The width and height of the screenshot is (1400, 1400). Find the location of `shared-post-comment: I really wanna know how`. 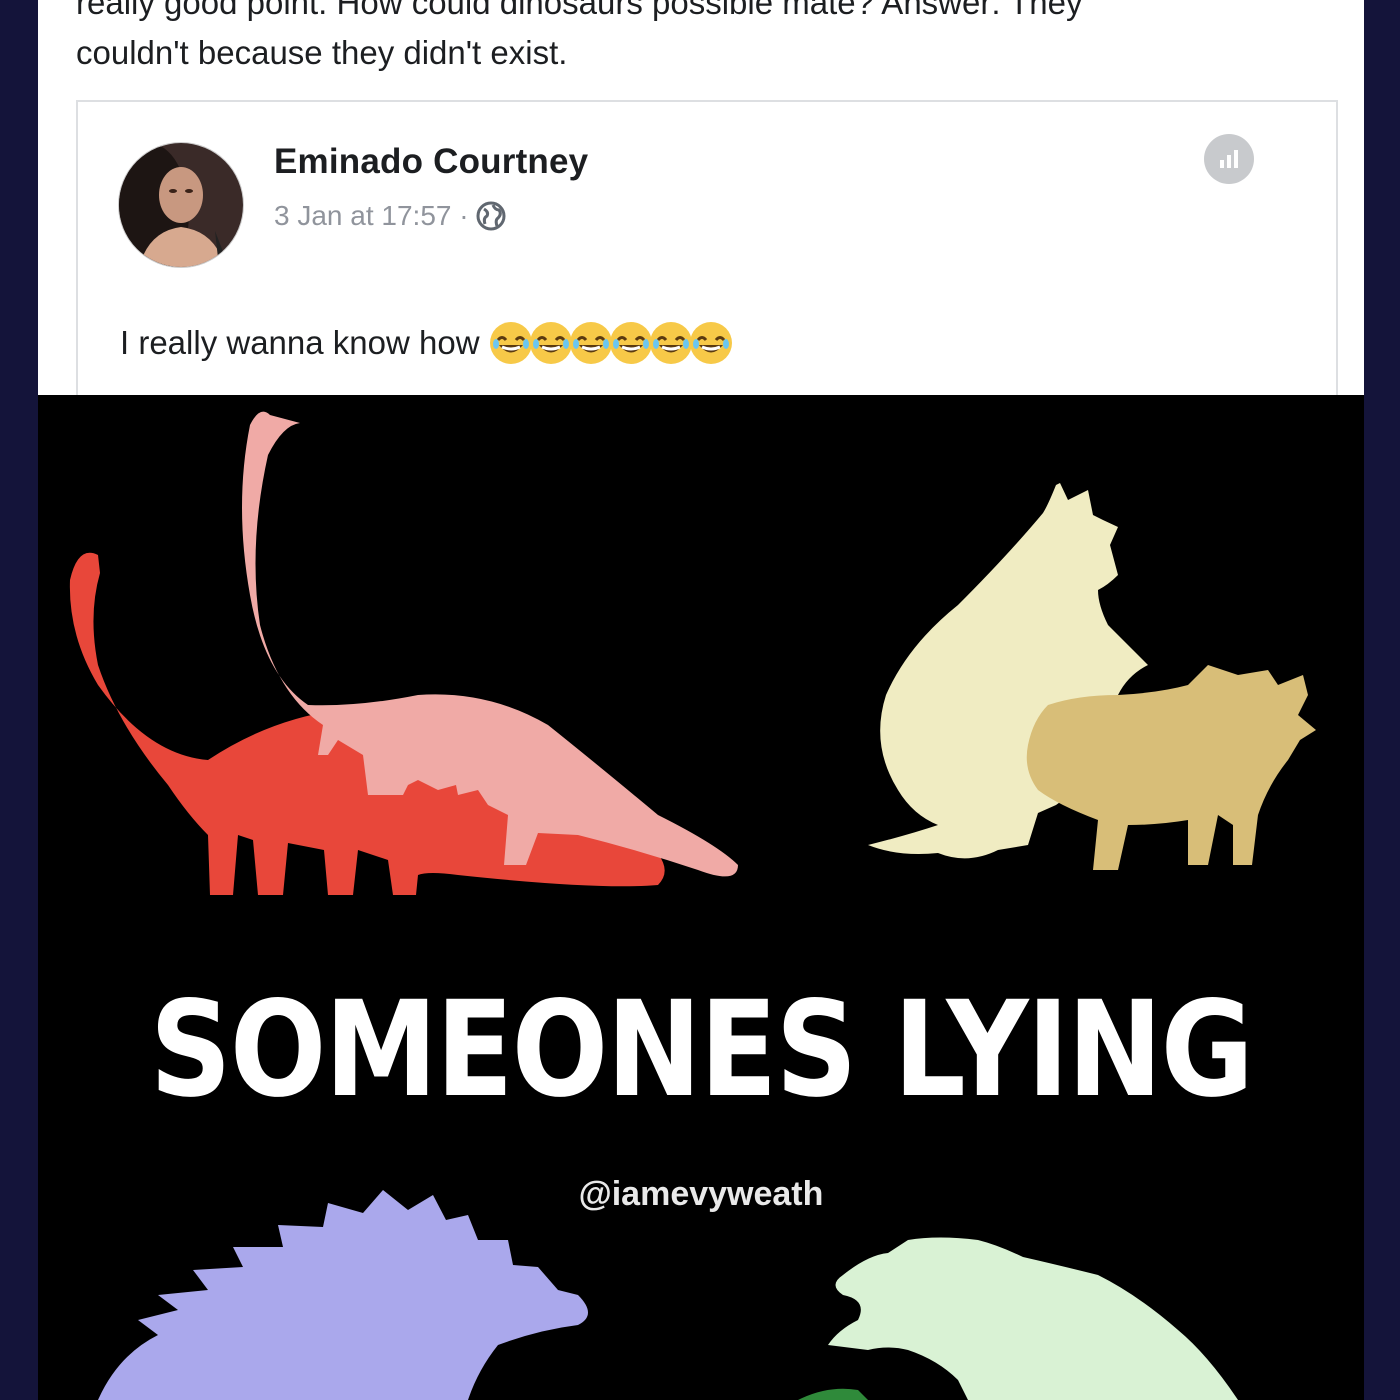

shared-post-comment: I really wanna know how is located at coordinates (426, 343).